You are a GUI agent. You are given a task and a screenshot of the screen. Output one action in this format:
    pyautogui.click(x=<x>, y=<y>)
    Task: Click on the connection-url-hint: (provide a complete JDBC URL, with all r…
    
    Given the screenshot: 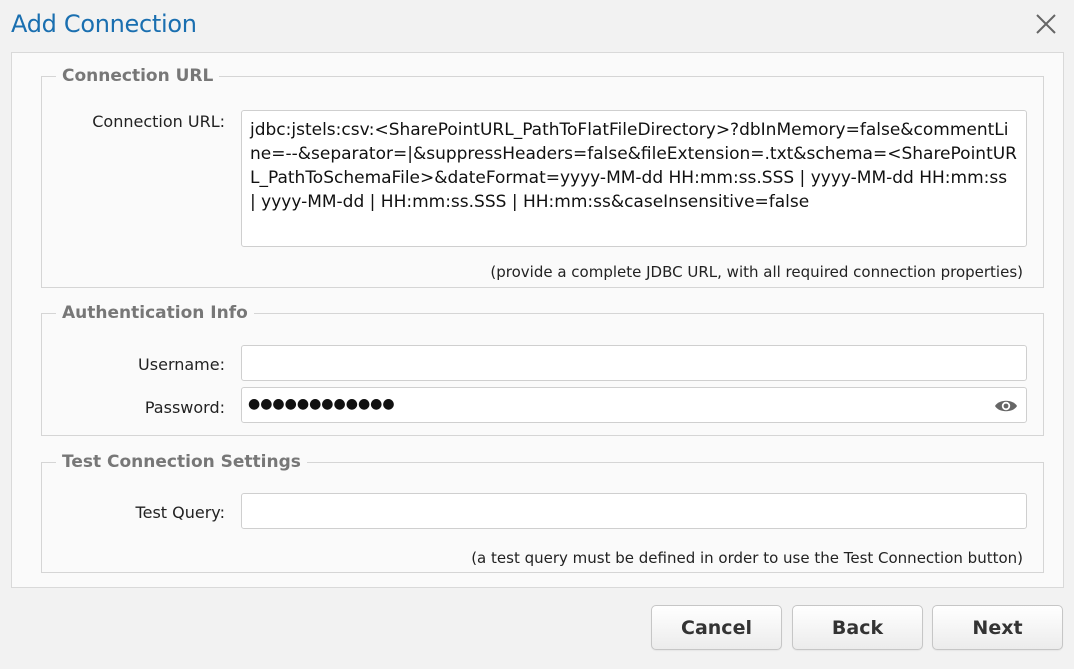 What is the action you would take?
    pyautogui.click(x=756, y=272)
    